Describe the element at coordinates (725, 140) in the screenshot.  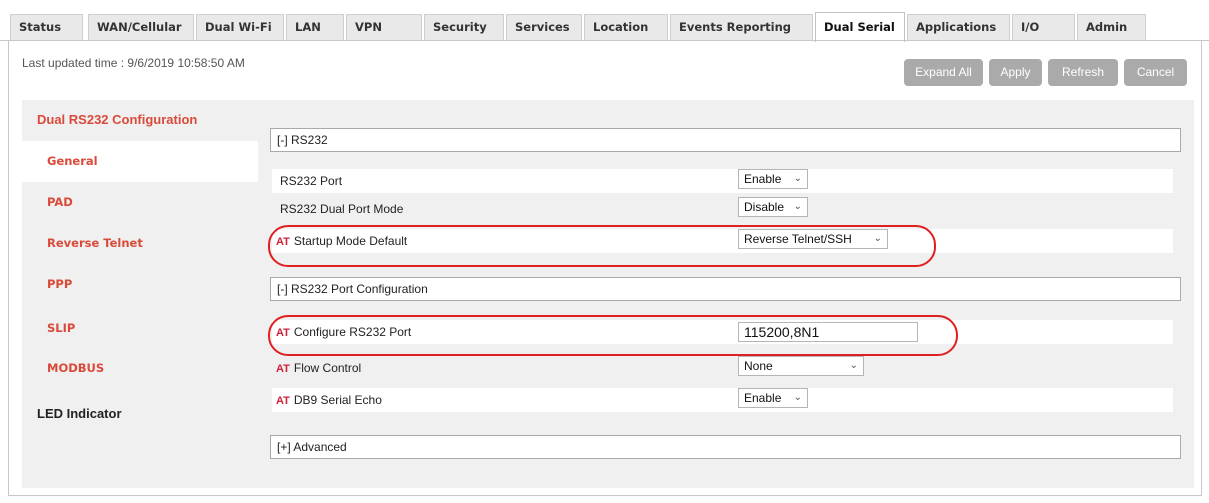
I see `section-rs232-header: [-] RS232` at that location.